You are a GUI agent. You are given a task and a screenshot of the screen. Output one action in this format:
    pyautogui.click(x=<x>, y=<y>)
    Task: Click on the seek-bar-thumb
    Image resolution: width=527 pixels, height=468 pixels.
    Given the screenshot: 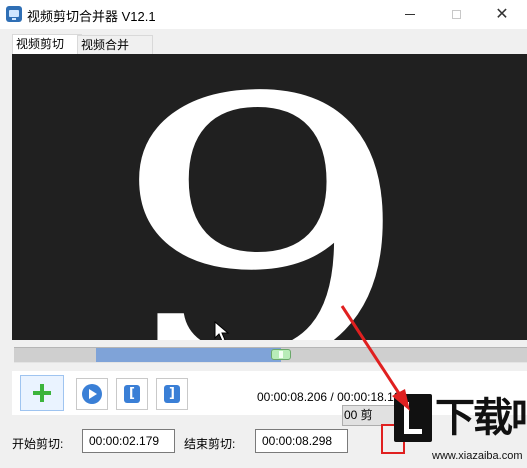 What is the action you would take?
    pyautogui.click(x=280, y=354)
    